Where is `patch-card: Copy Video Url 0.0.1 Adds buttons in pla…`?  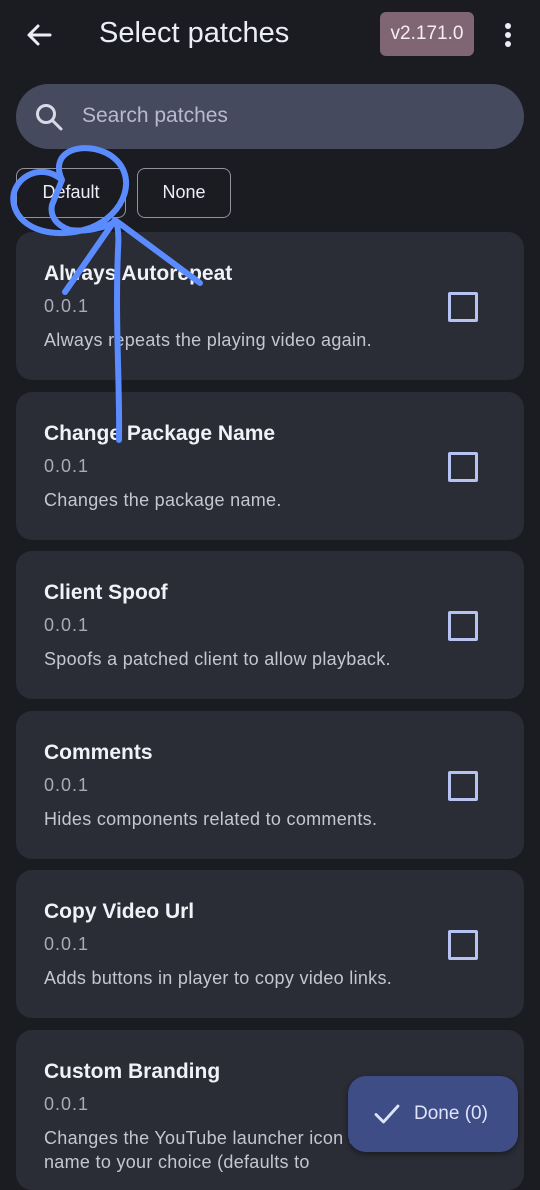 patch-card: Copy Video Url 0.0.1 Adds buttons in pla… is located at coordinates (270, 944).